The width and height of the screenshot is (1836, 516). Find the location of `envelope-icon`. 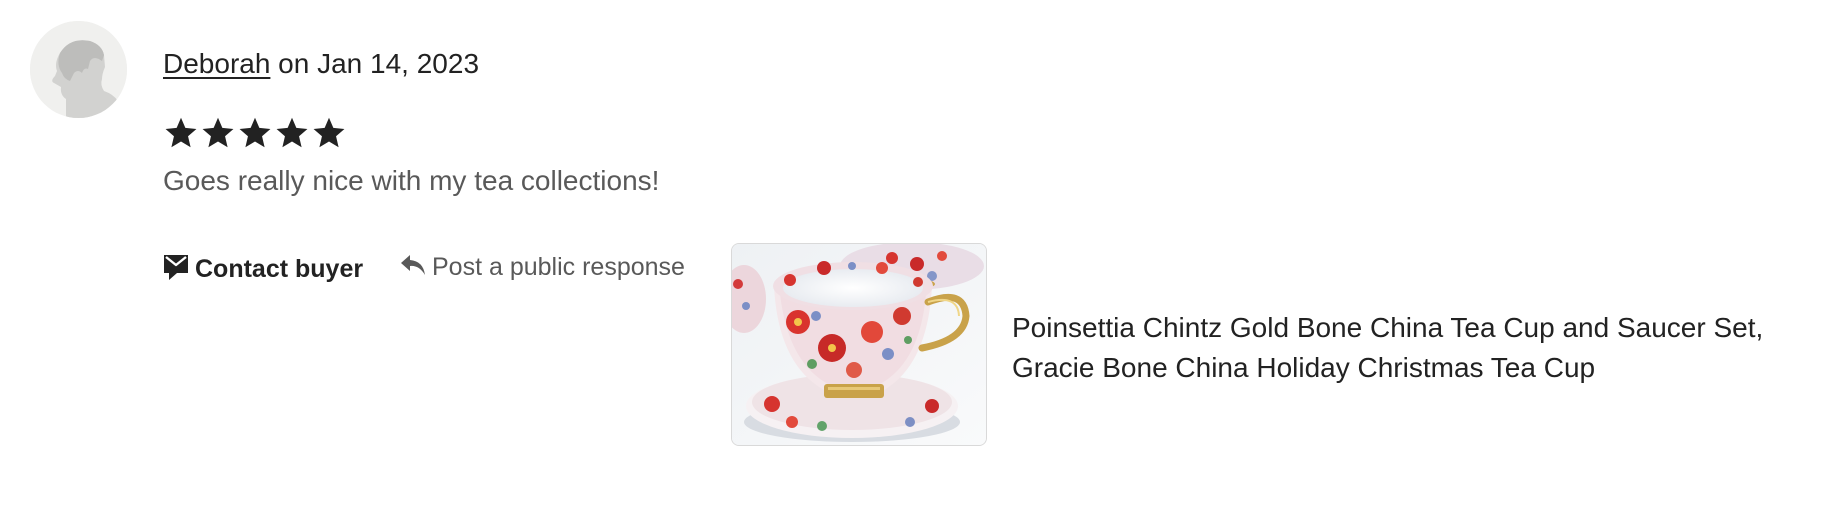

envelope-icon is located at coordinates (176, 269).